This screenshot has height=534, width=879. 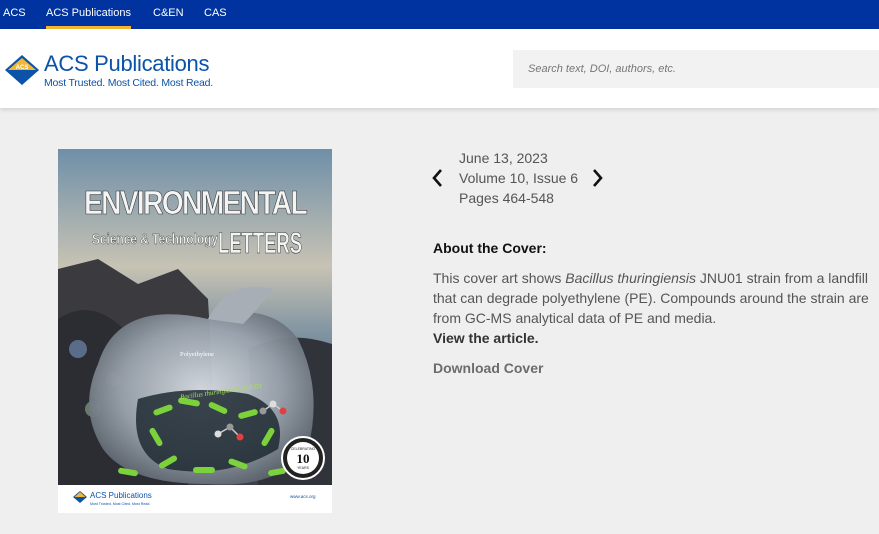 I want to click on cover-polyethylene-label: Polyethylene, so click(x=197, y=354).